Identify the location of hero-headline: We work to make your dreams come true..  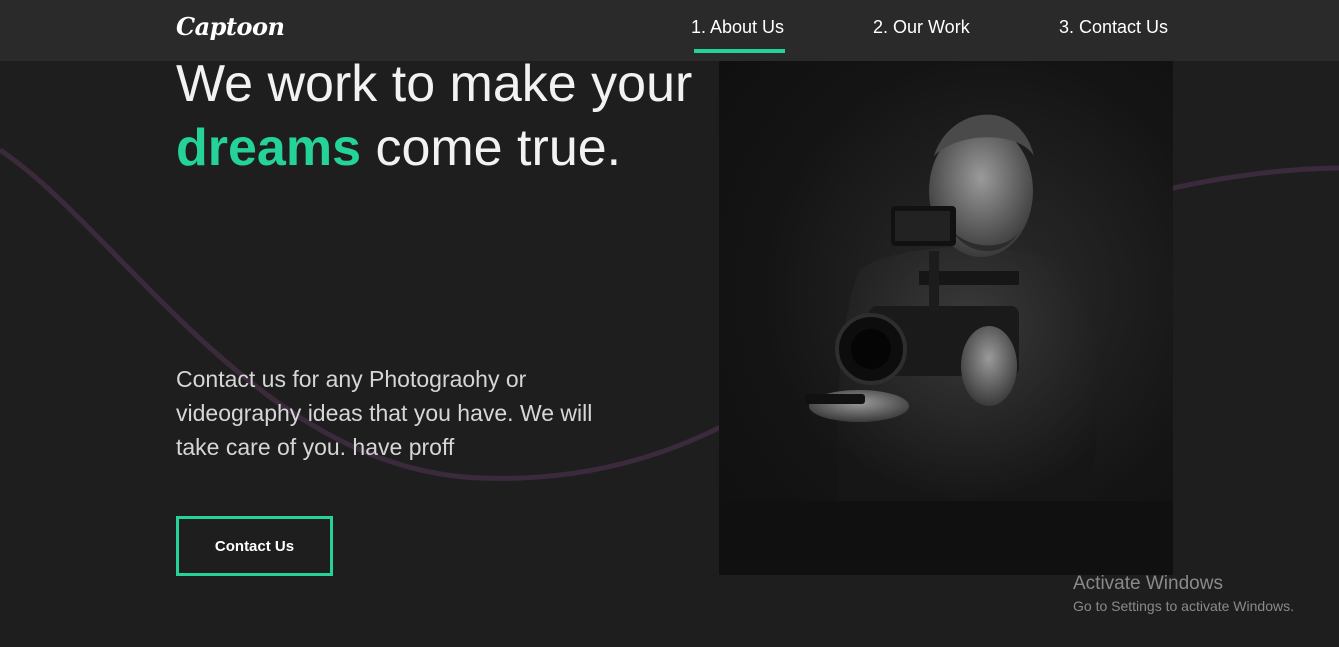
(436, 116).